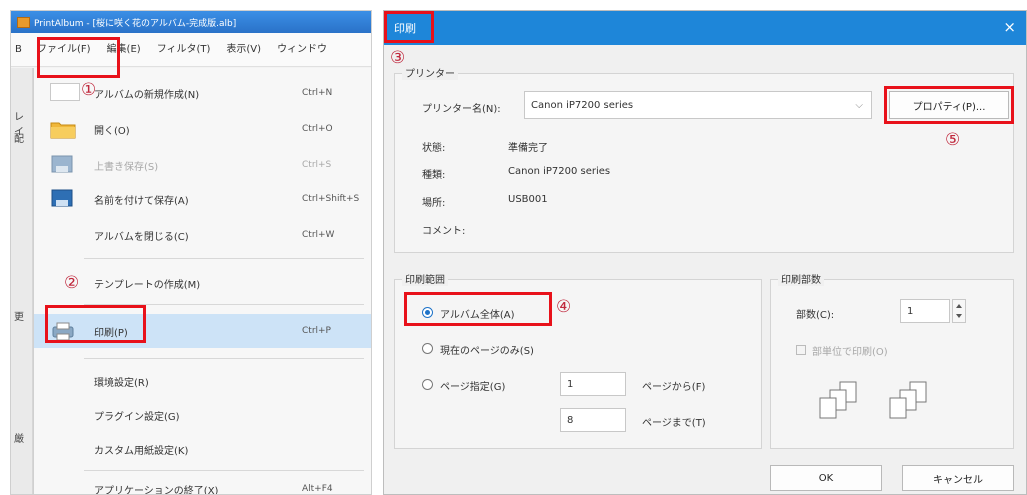 The width and height of the screenshot is (1027, 495). Describe the element at coordinates (89, 90) in the screenshot. I see `annotation-number-1: ①` at that location.